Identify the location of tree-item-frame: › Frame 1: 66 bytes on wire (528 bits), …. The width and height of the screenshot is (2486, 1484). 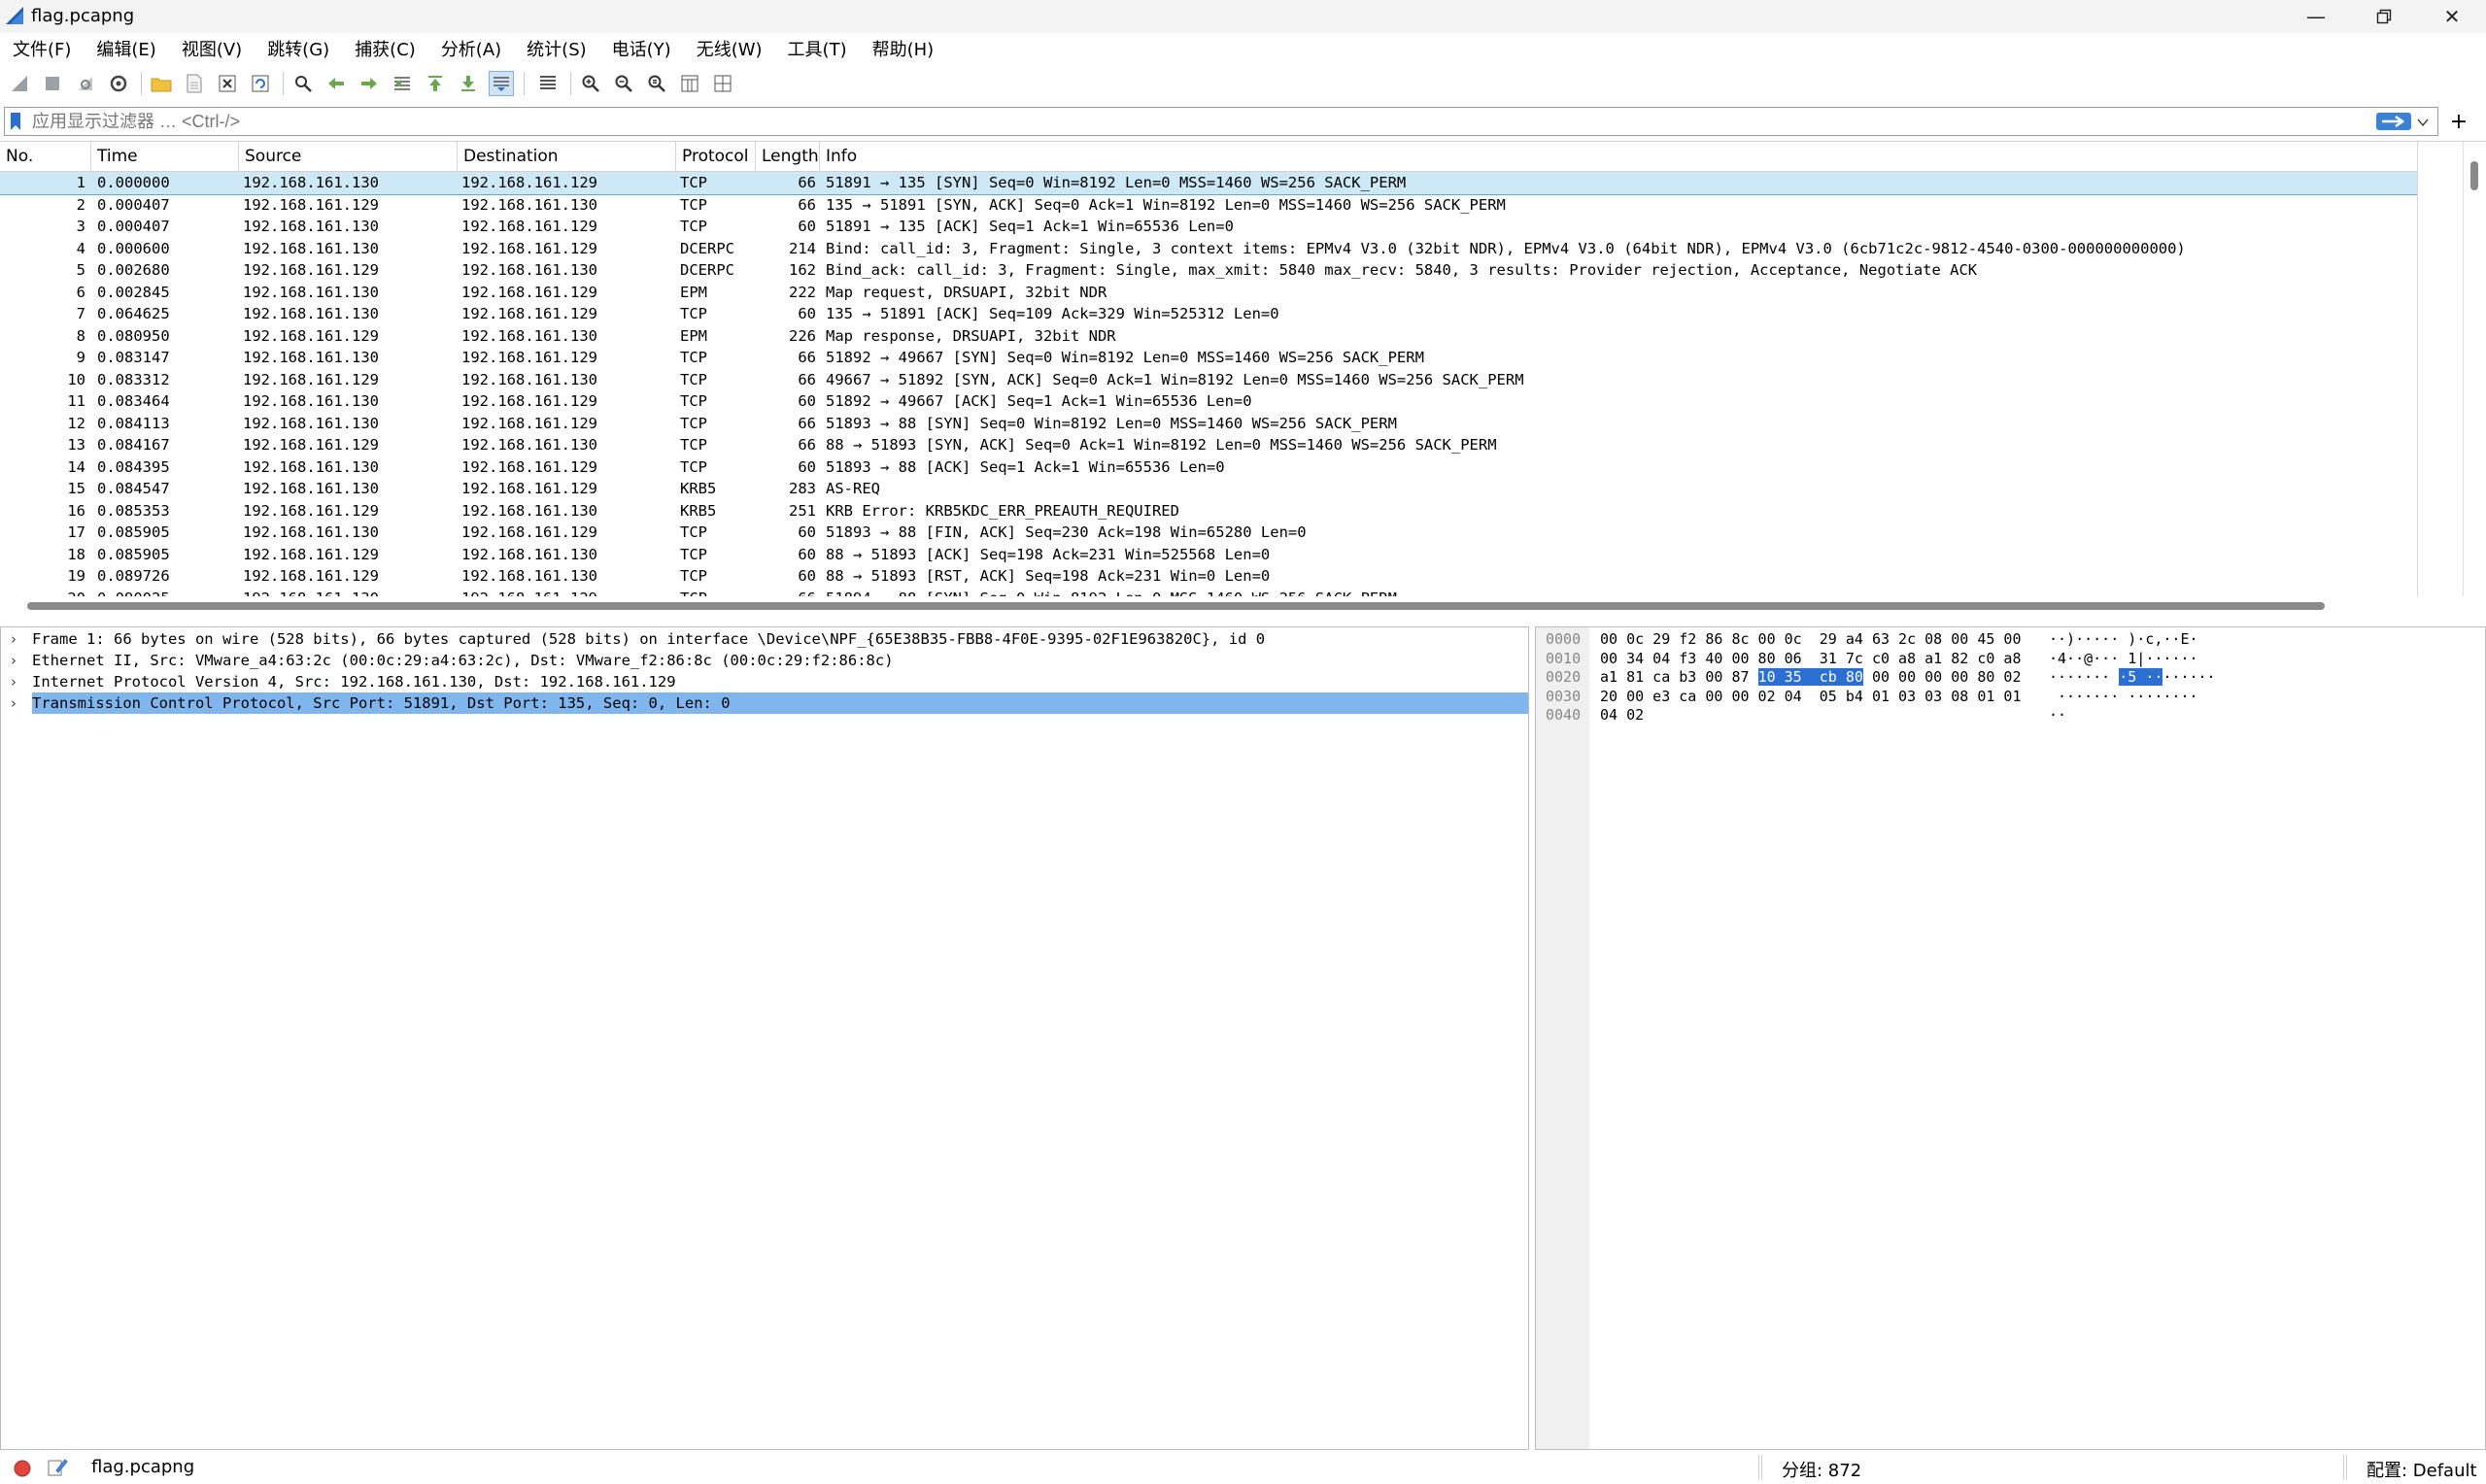
(764, 639).